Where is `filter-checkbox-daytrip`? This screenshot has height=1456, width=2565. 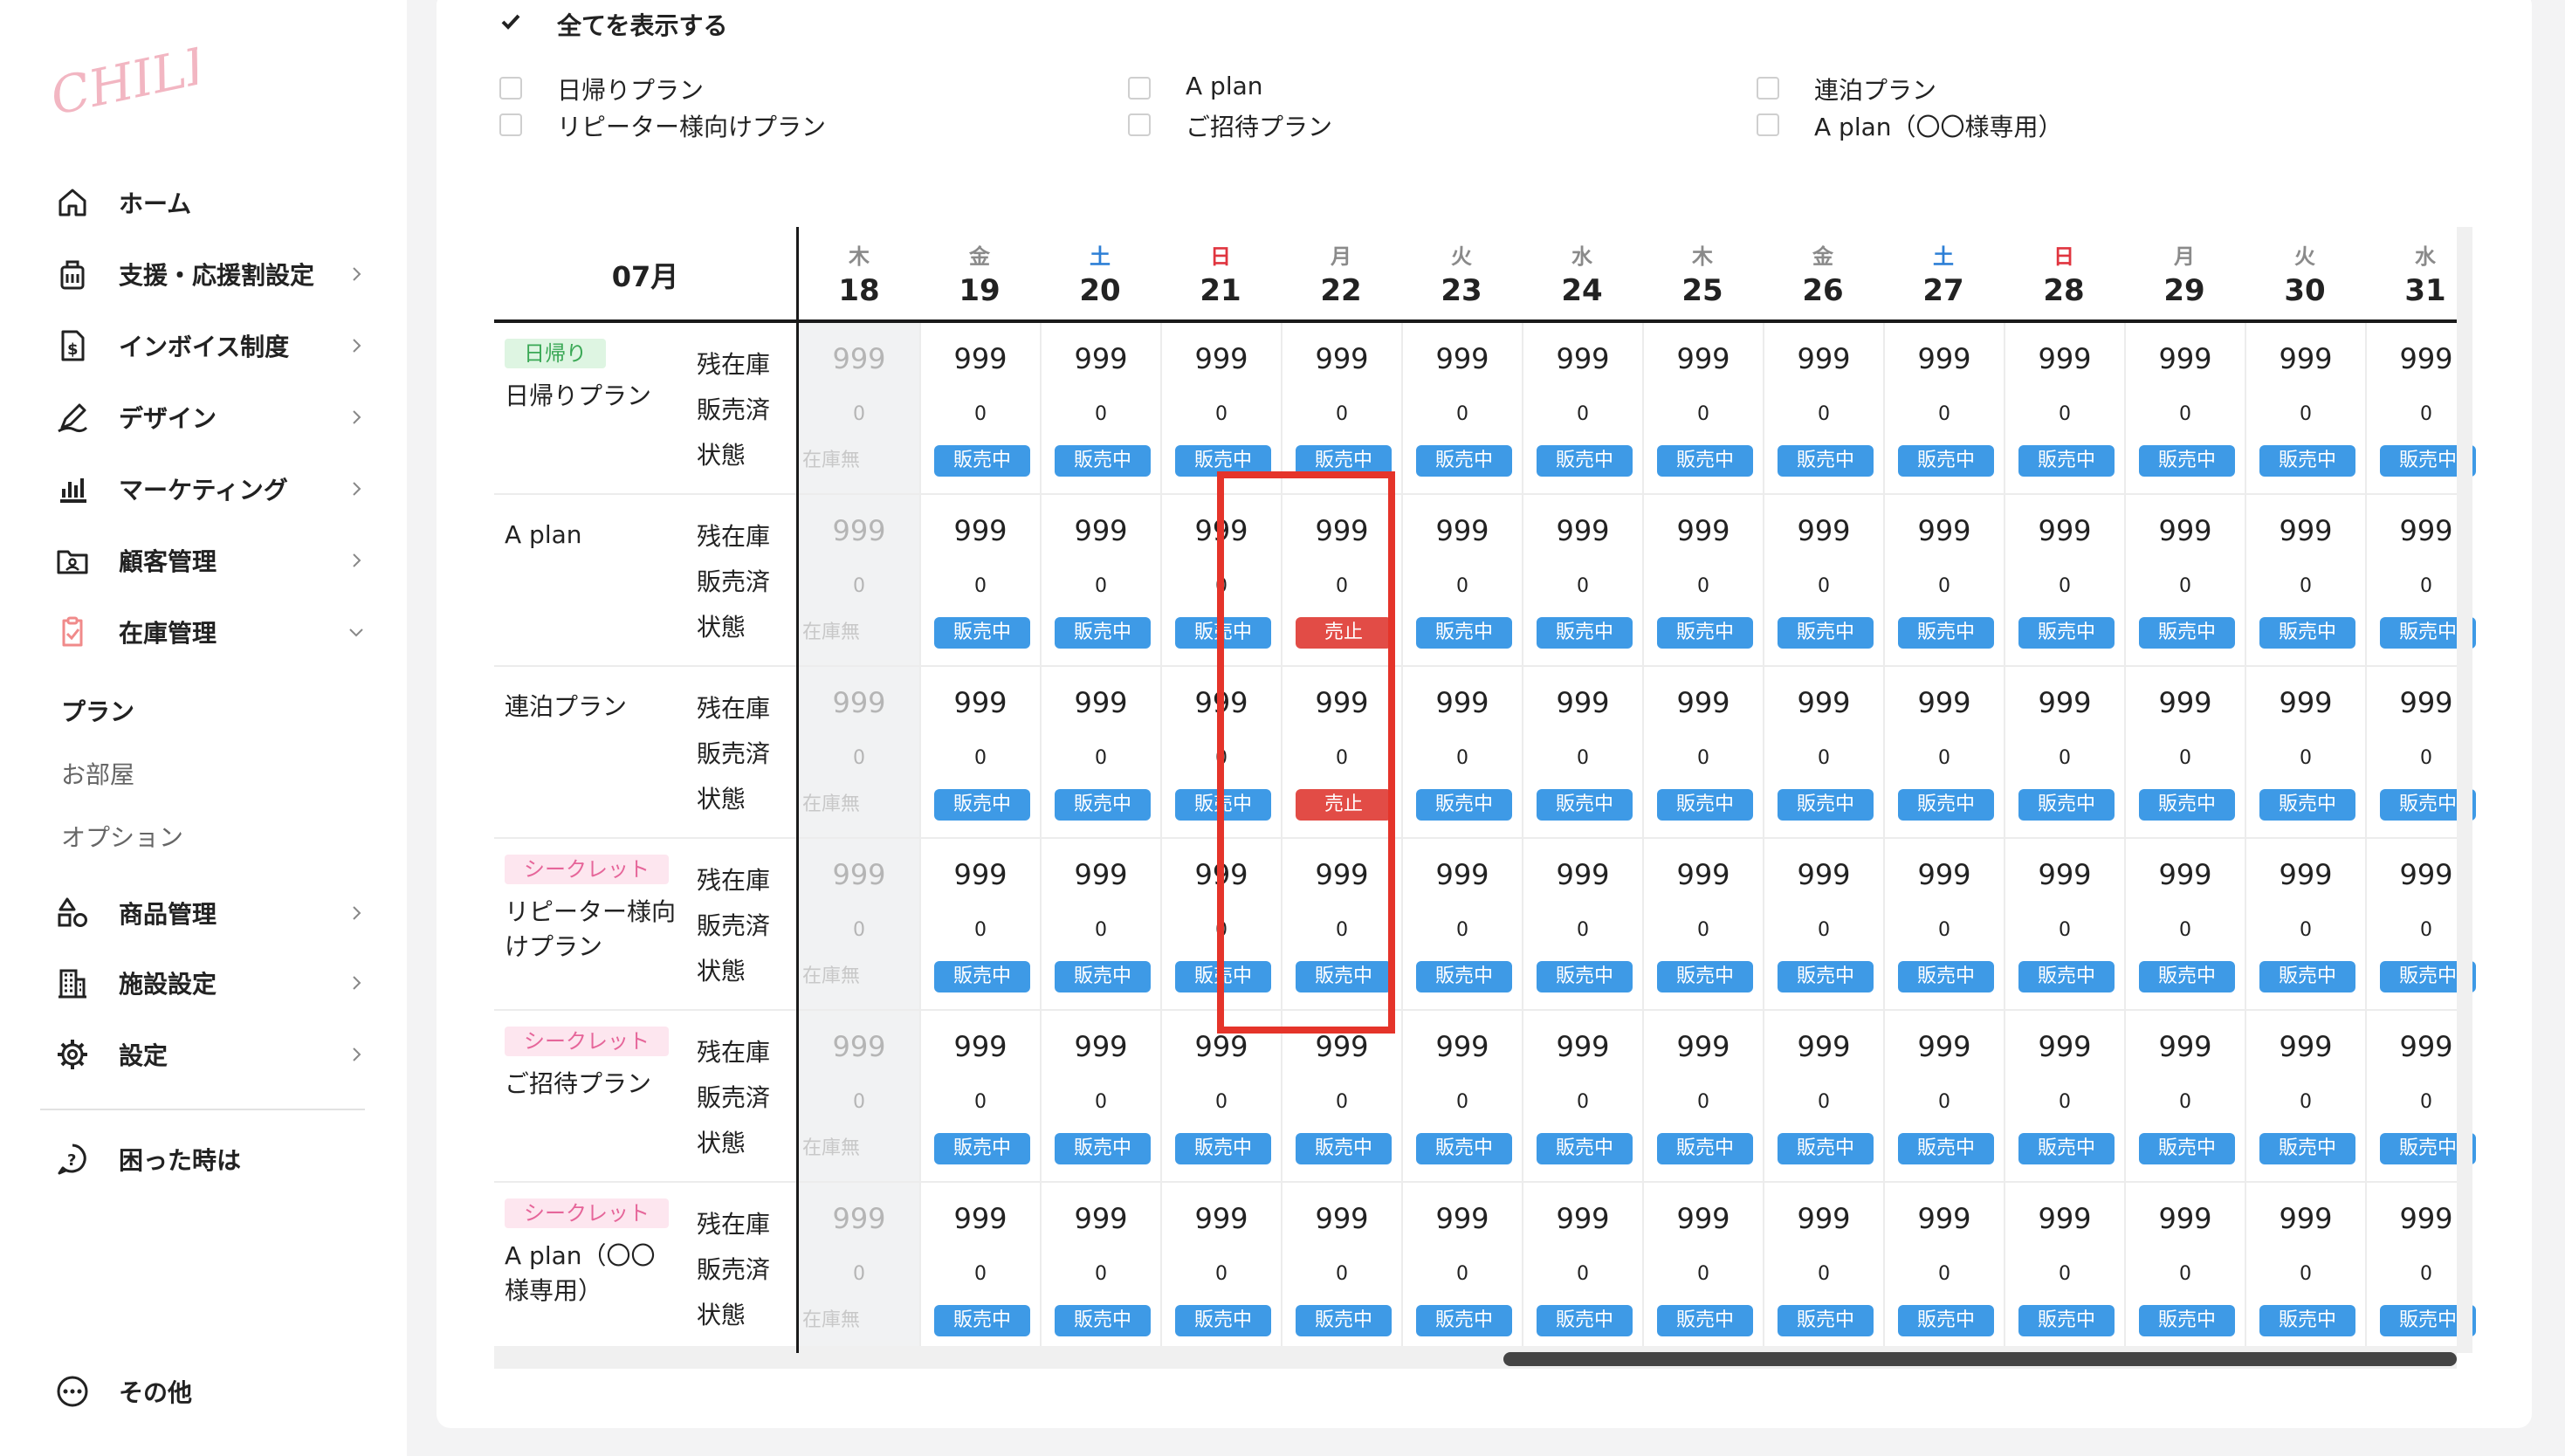
filter-checkbox-daytrip is located at coordinates (510, 88).